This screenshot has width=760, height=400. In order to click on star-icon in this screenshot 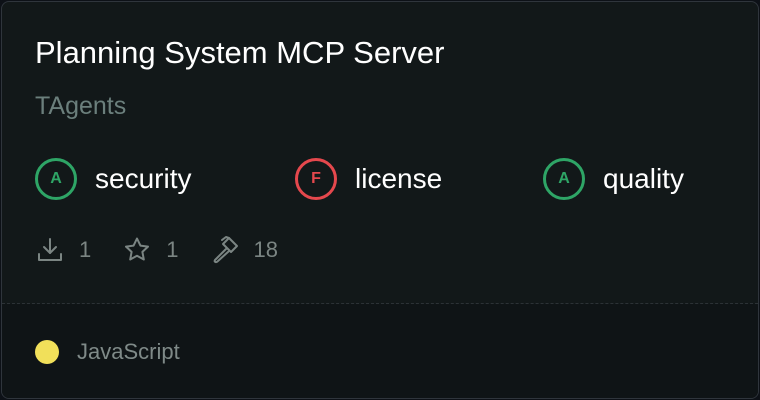, I will do `click(137, 249)`.